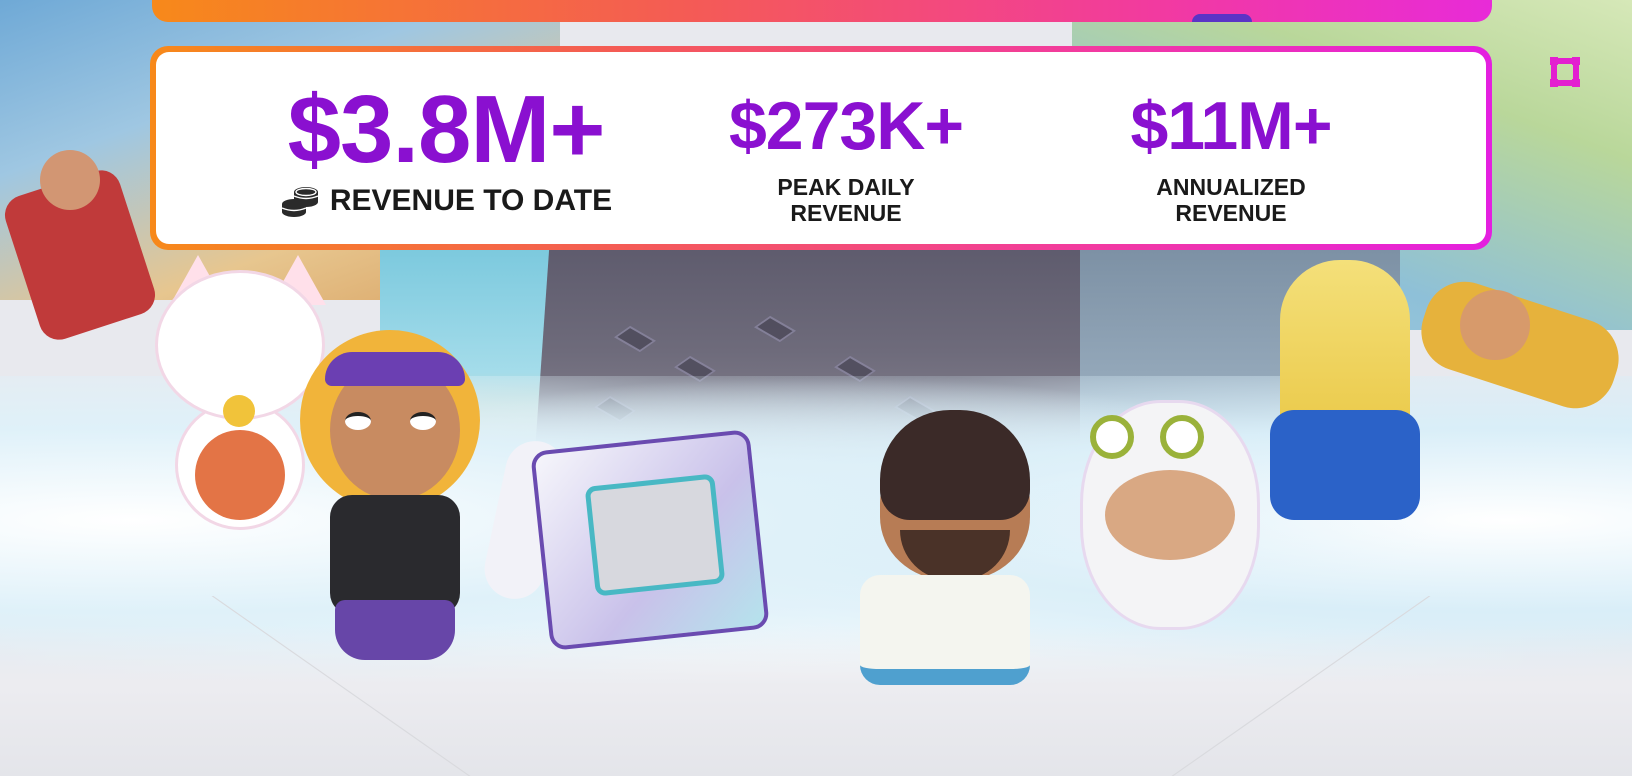  I want to click on stat-peak-daily-revenue: $273K+ PEAK DAILY REVENUE, so click(846, 159).